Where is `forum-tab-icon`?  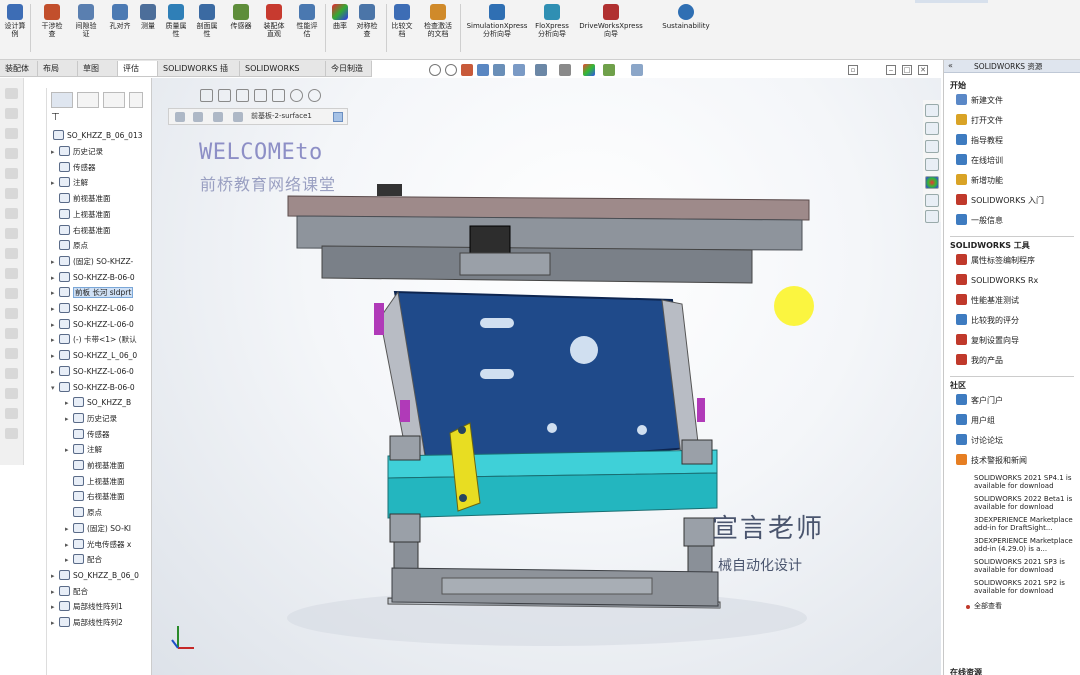
forum-tab-icon is located at coordinates (932, 216).